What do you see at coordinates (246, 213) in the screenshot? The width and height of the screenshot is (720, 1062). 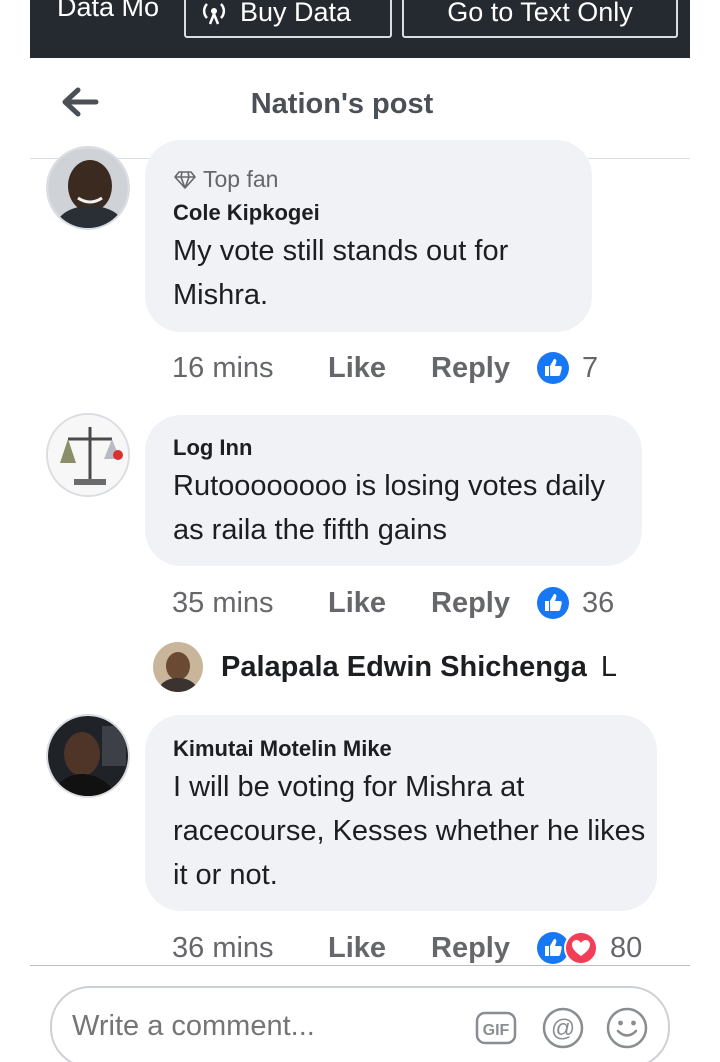 I see `comment-author: Cole Kipkogei` at bounding box center [246, 213].